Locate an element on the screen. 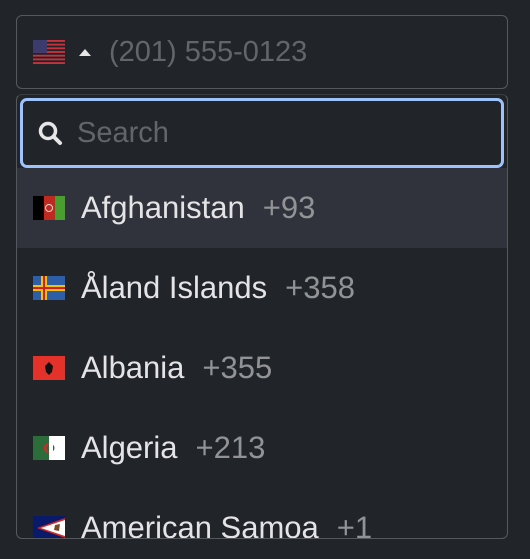 The height and width of the screenshot is (559, 530). phone-field: (201) 555-0123 is located at coordinates (262, 52).